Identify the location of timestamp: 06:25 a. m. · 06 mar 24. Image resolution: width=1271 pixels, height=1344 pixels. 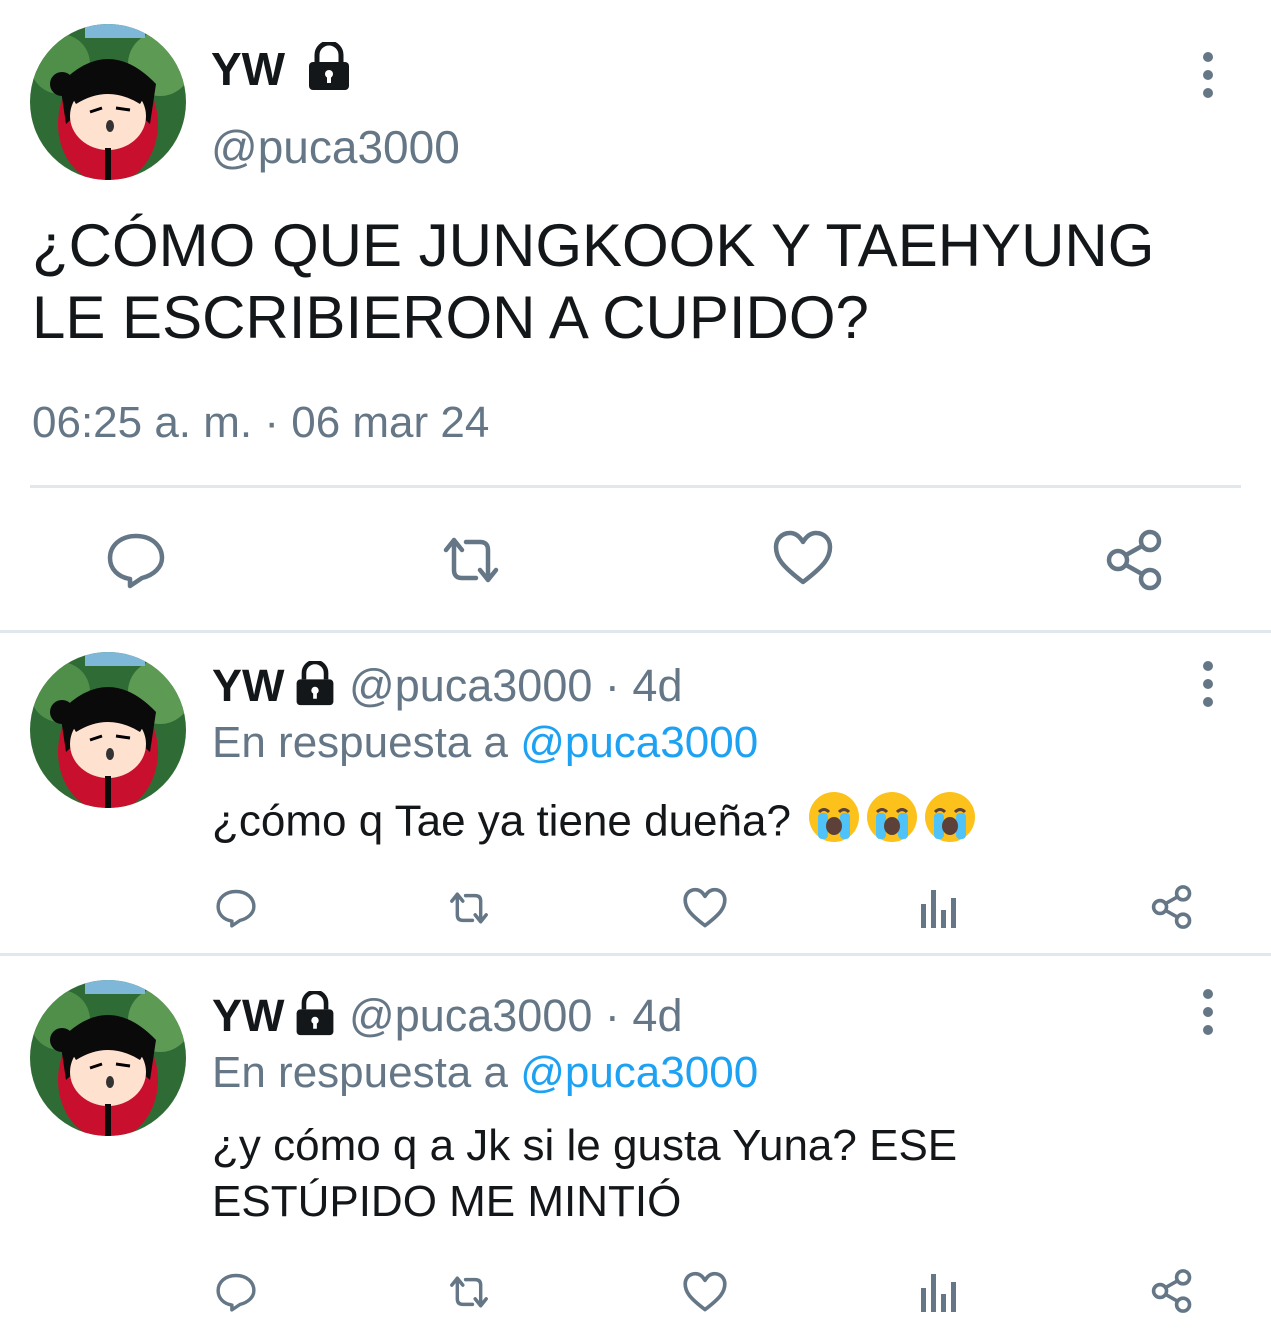
(260, 423).